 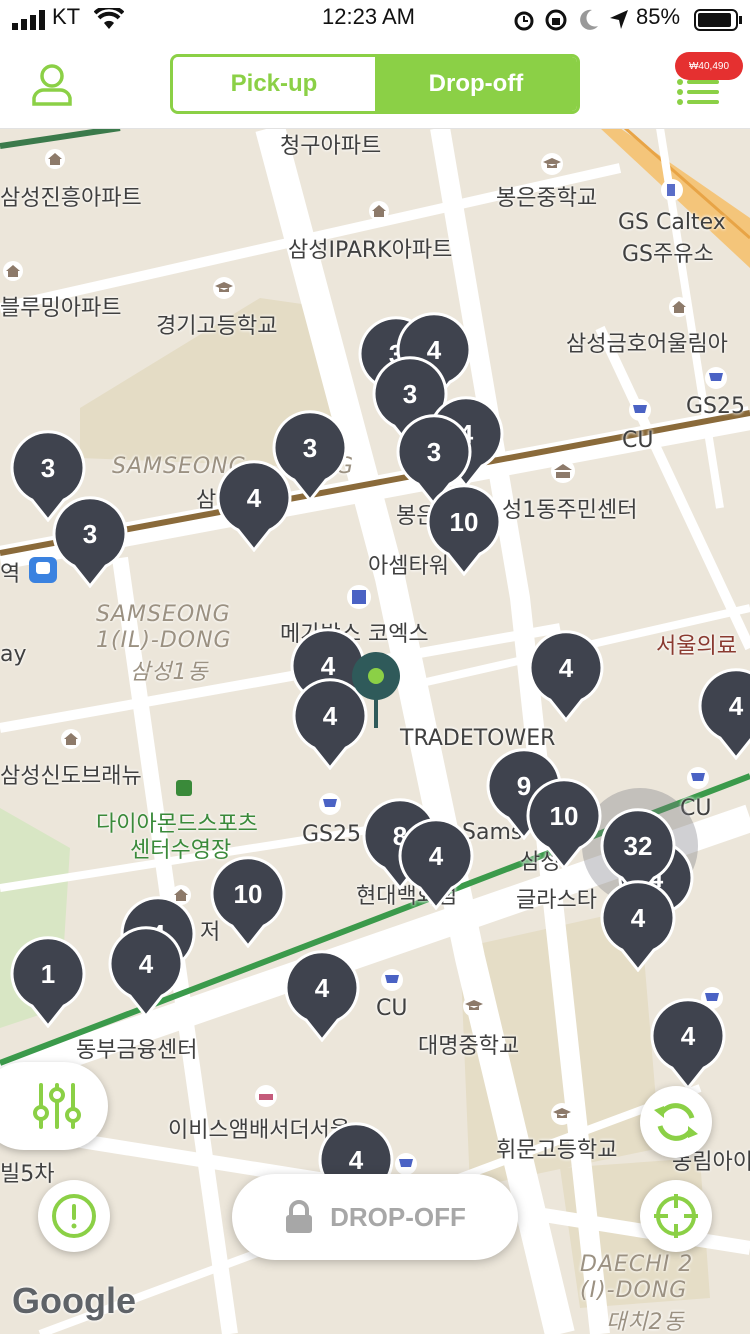 I want to click on refresh-button, so click(x=676, y=1122).